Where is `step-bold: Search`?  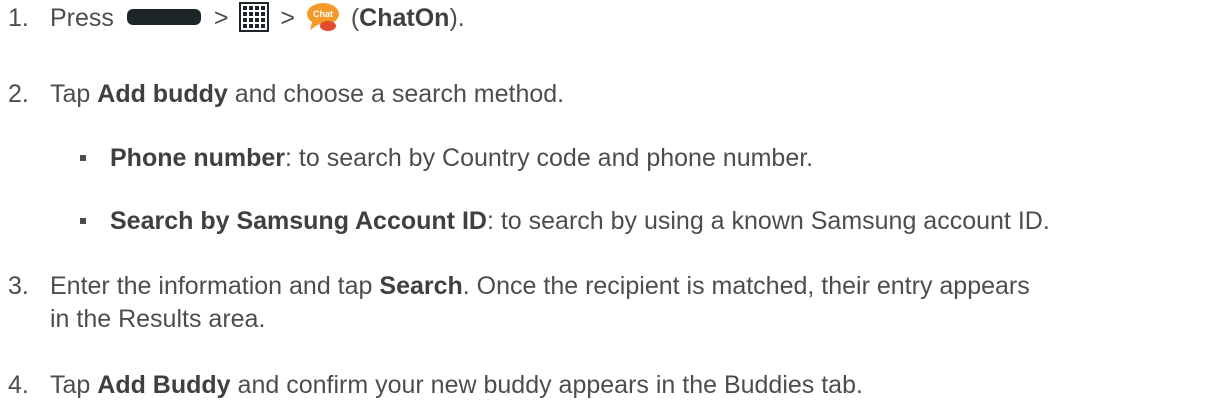
step-bold: Search is located at coordinates (421, 286).